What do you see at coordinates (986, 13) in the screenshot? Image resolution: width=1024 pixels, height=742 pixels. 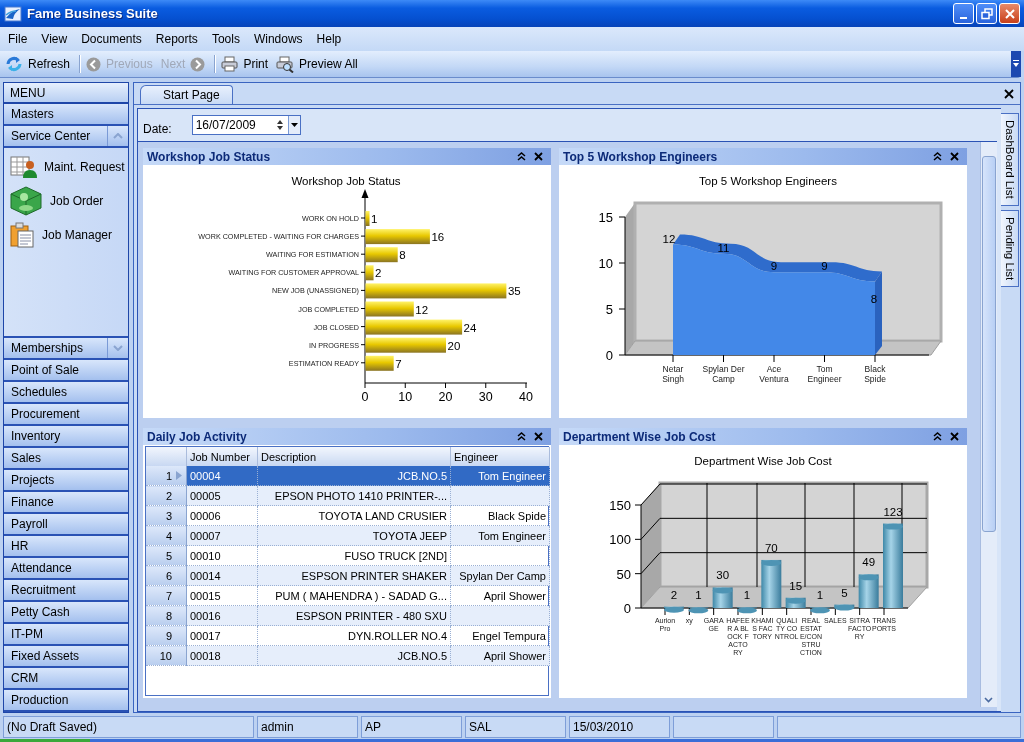 I see `restore-button` at bounding box center [986, 13].